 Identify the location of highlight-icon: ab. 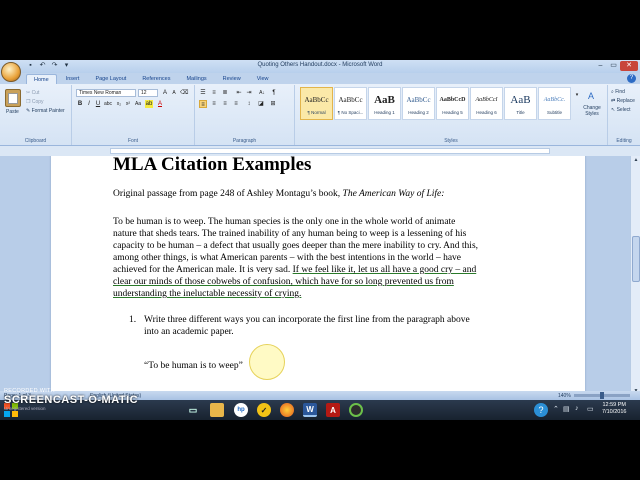
(149, 104).